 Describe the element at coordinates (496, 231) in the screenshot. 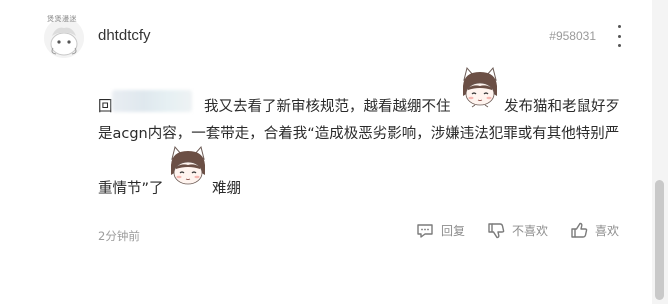

I see `thumbs-down-icon` at that location.